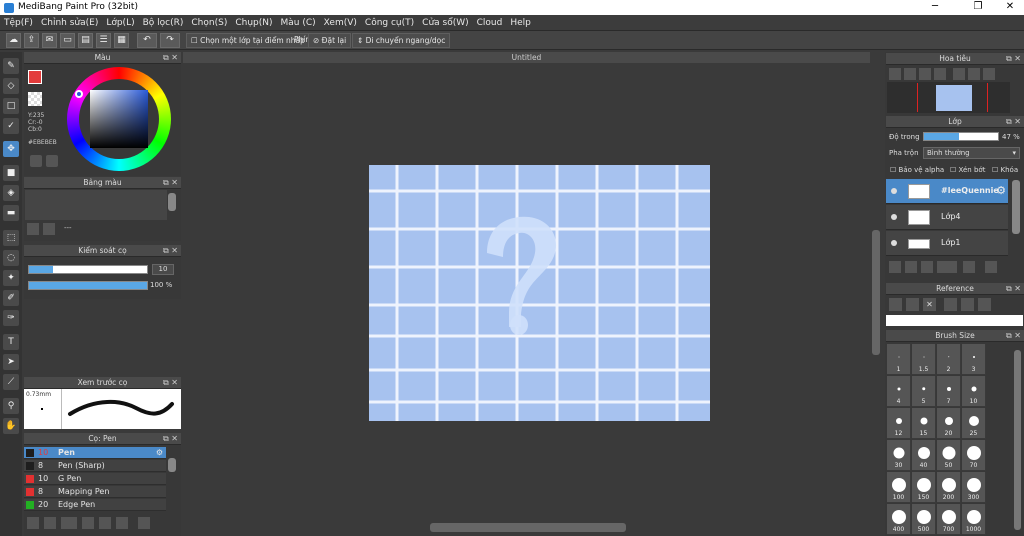 This screenshot has height=536, width=1024. I want to click on merge-layer-icon, so click(927, 267).